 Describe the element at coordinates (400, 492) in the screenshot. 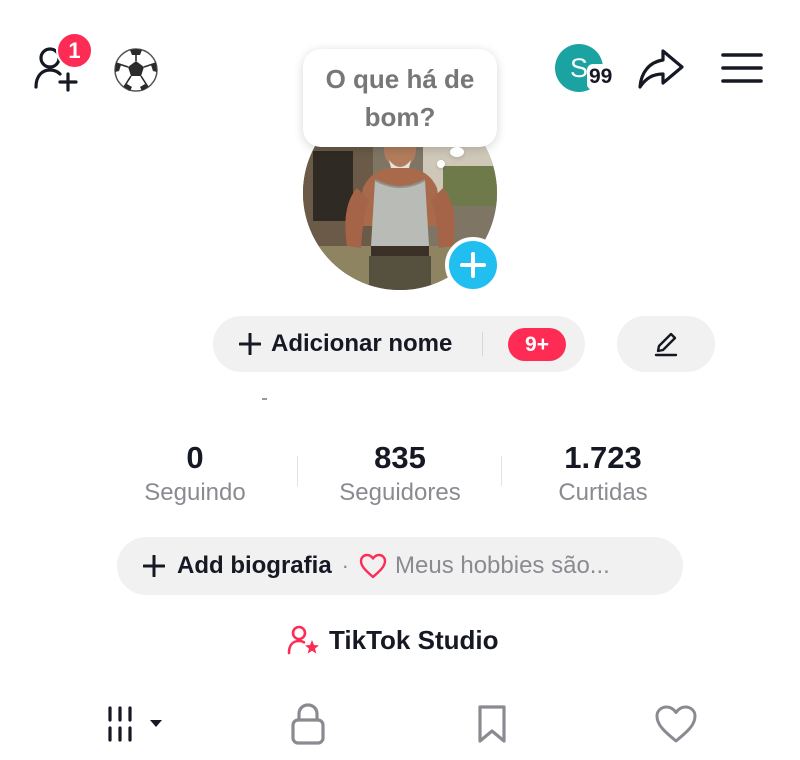

I see `followers-label: Seguidores` at that location.